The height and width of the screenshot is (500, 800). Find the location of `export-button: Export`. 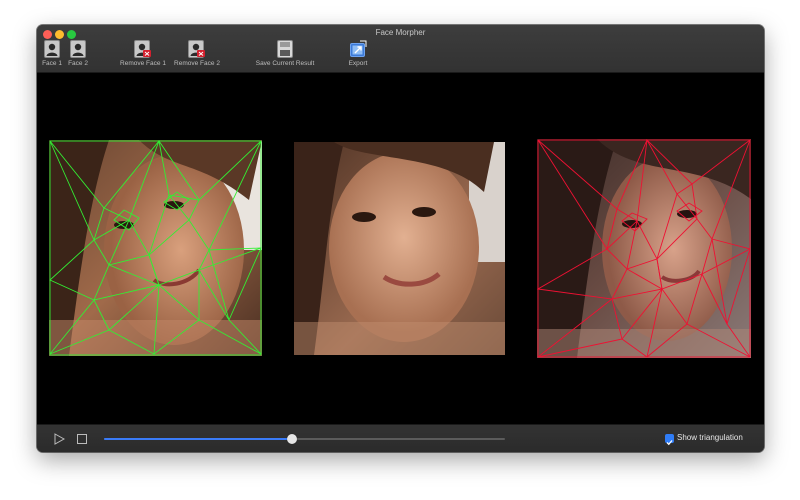

export-button: Export is located at coordinates (358, 53).